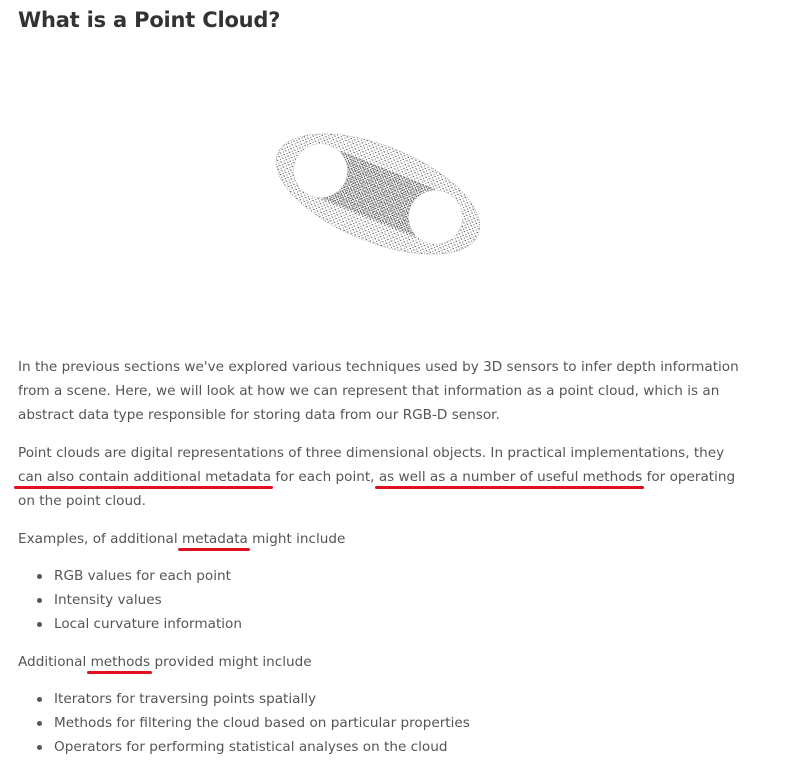  Describe the element at coordinates (142, 576) in the screenshot. I see `list-item-label: RGB values for each point` at that location.